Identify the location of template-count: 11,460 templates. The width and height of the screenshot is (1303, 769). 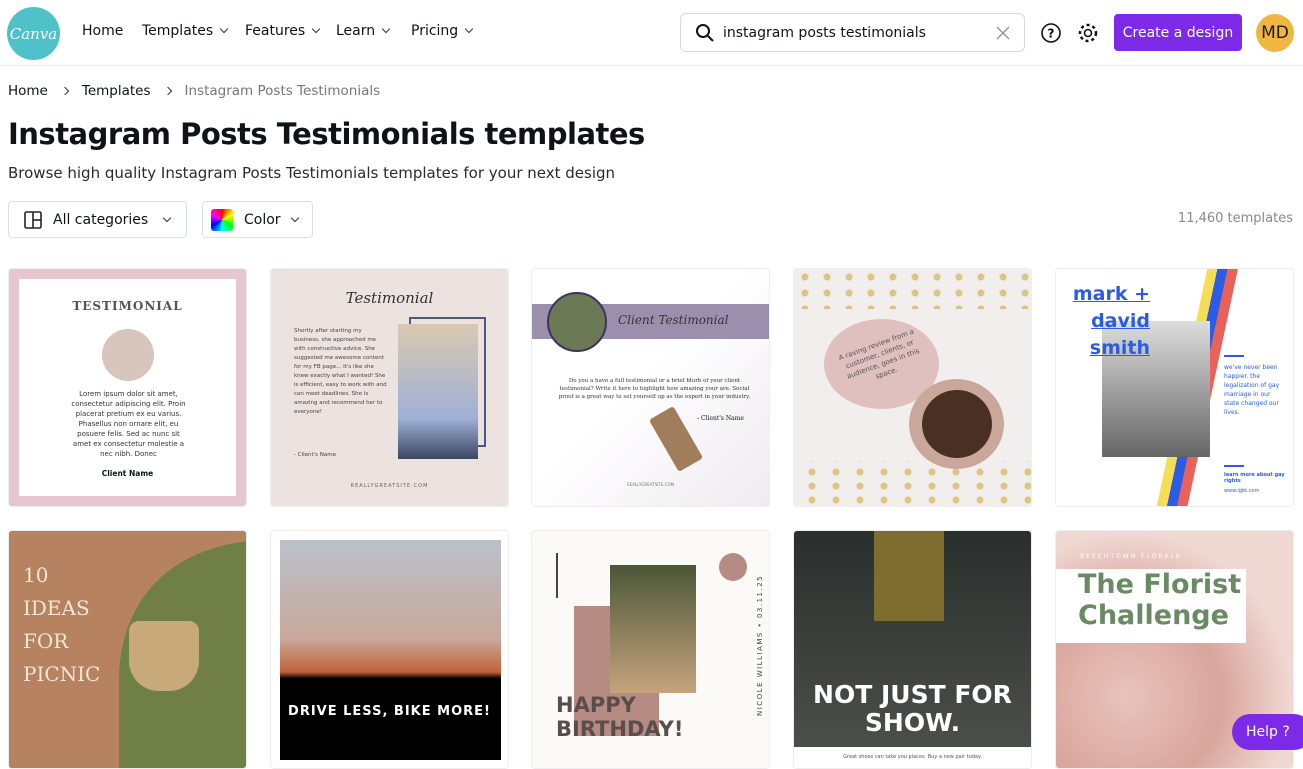
(1235, 218).